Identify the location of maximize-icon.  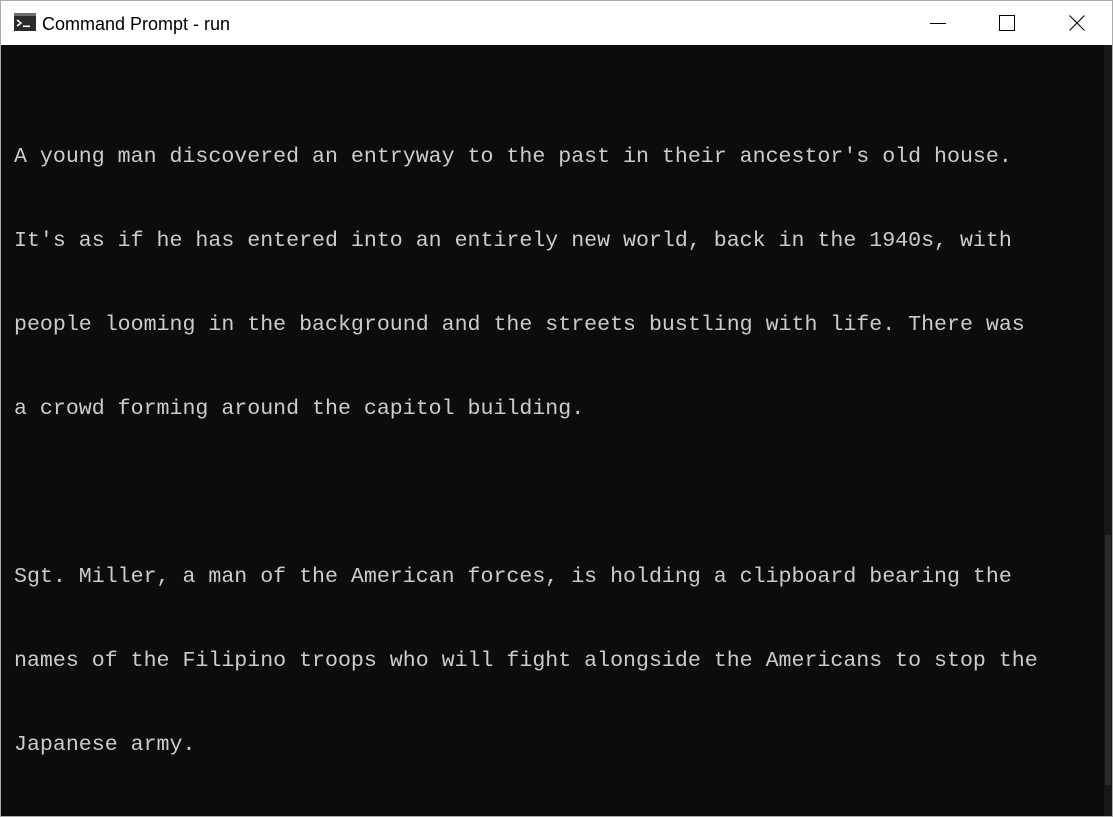
(1007, 23).